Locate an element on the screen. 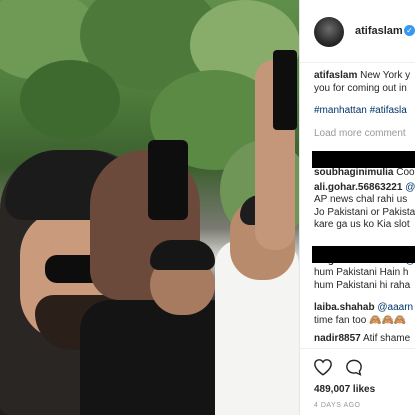 Image resolution: width=415 pixels, height=415 pixels. likes-count: 489,007 likes is located at coordinates (344, 389).